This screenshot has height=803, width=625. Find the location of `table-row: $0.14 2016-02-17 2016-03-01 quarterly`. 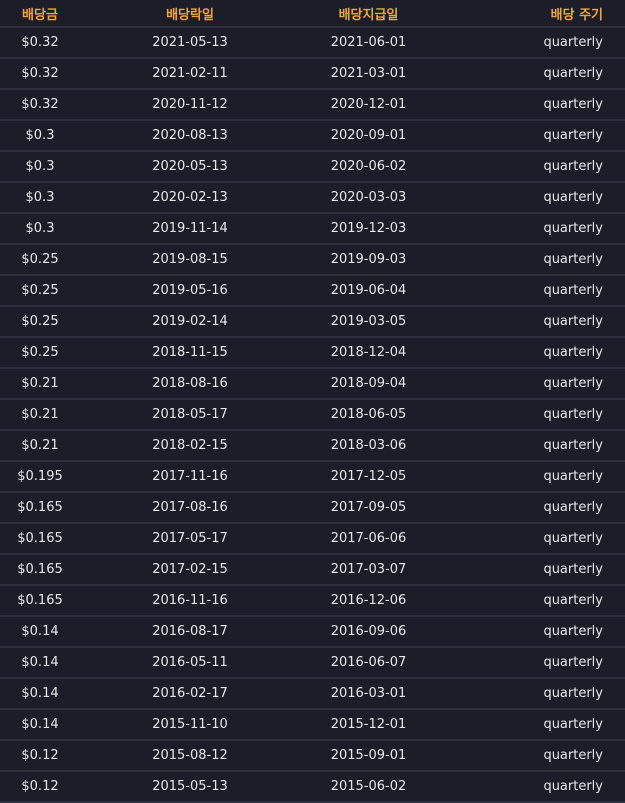

table-row: $0.14 2016-02-17 2016-03-01 quarterly is located at coordinates (312, 694).